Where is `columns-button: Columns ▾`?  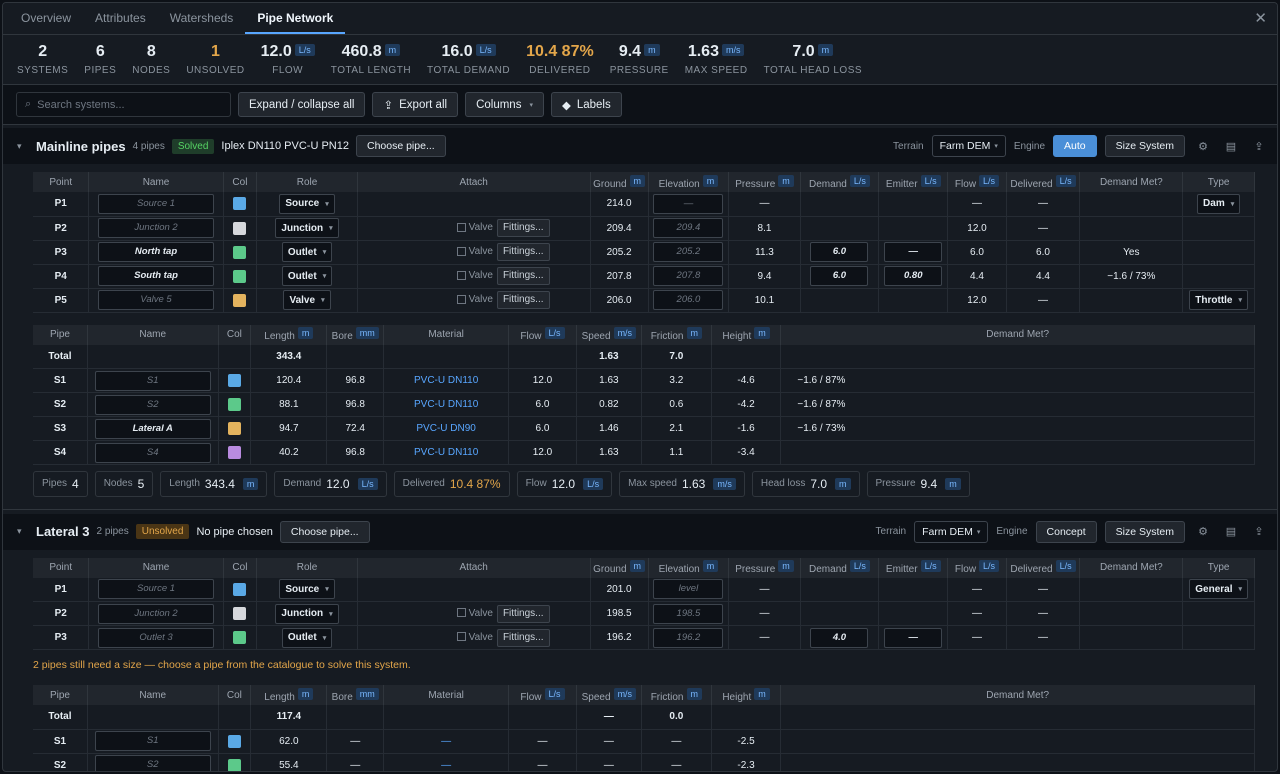
columns-button: Columns ▾ is located at coordinates (504, 104).